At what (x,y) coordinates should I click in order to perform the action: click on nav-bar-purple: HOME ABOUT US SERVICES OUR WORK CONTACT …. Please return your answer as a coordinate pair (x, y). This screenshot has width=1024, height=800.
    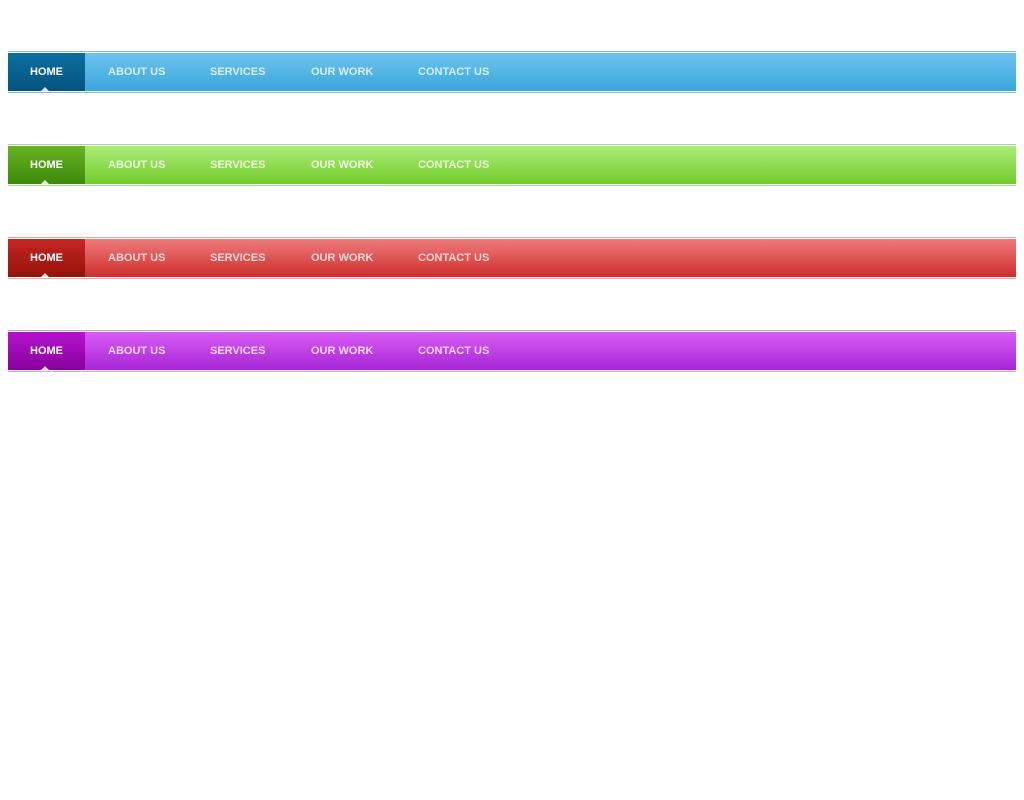
    Looking at the image, I should click on (512, 351).